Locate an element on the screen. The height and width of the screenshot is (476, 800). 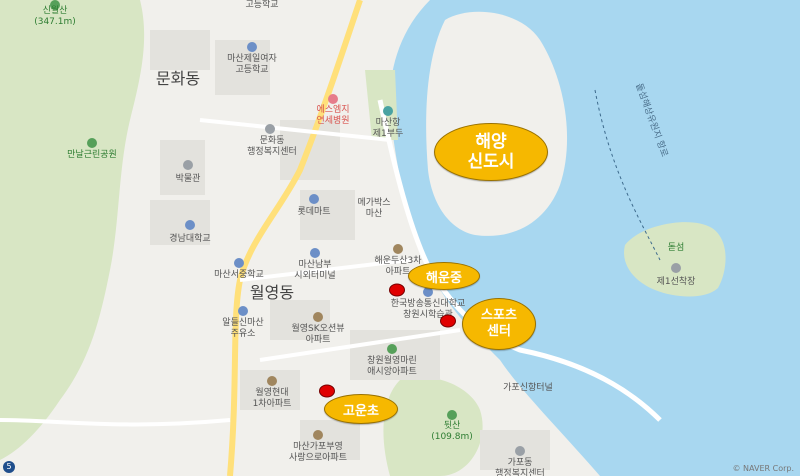
wolyeong-hyundai-label: 월영현대 1차아파트 is located at coordinates (272, 399).